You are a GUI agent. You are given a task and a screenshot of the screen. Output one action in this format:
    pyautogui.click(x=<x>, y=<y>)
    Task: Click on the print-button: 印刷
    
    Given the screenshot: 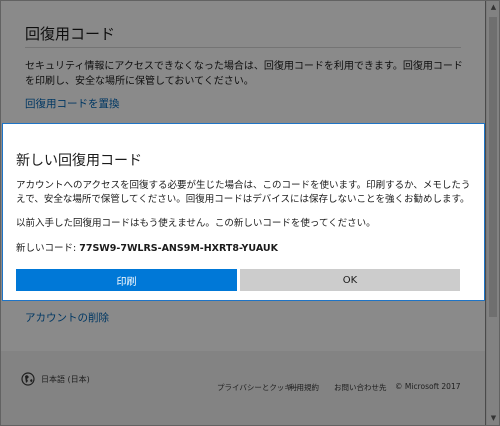 What is the action you would take?
    pyautogui.click(x=126, y=280)
    